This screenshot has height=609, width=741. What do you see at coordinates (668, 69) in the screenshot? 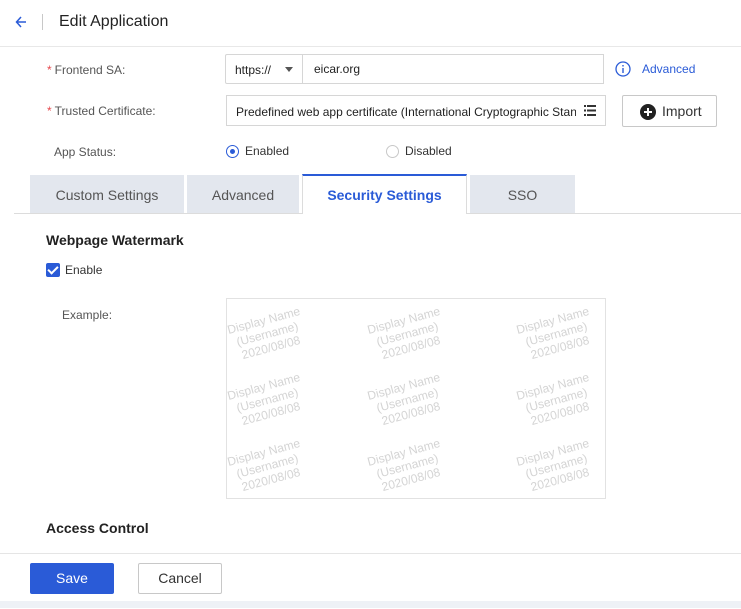
I see `advanced-link: Advanced` at bounding box center [668, 69].